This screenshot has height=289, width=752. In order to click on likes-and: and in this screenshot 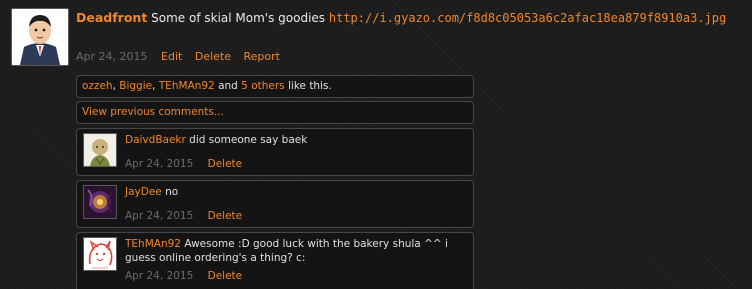, I will do `click(228, 86)`.